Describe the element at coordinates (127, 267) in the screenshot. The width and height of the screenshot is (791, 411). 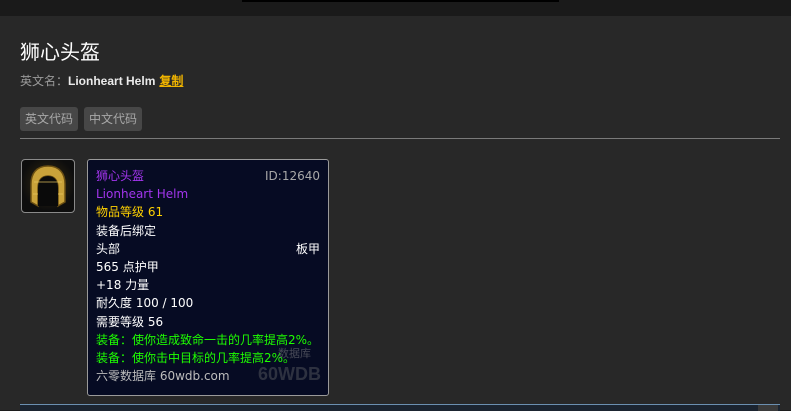
I see `tooltip-armor: 565 点护甲` at that location.